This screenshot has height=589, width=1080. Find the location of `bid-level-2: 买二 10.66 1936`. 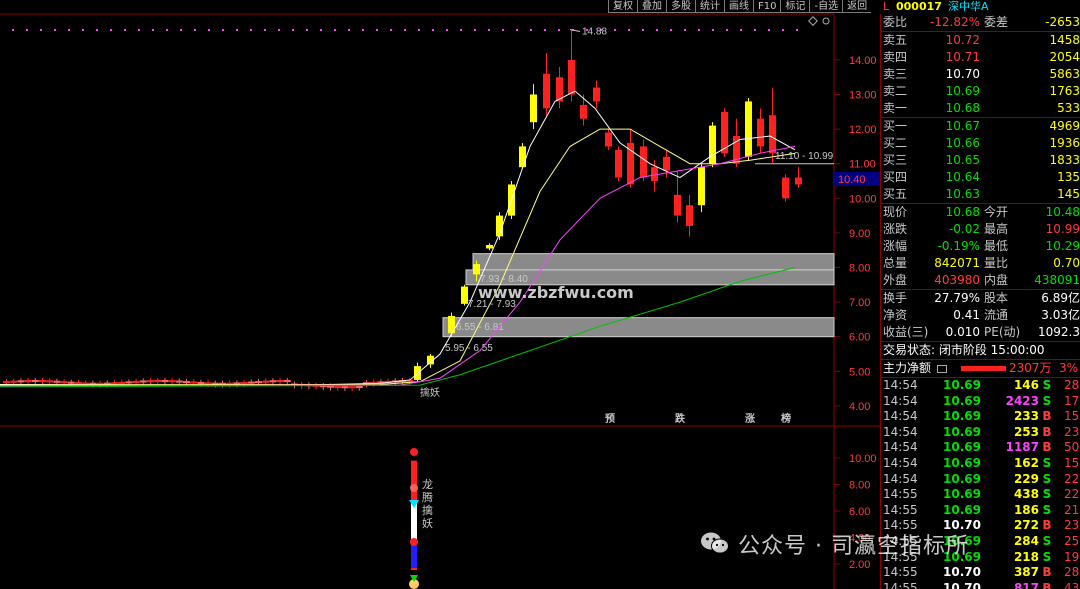

bid-level-2: 买二 10.66 1936 is located at coordinates (980, 143).